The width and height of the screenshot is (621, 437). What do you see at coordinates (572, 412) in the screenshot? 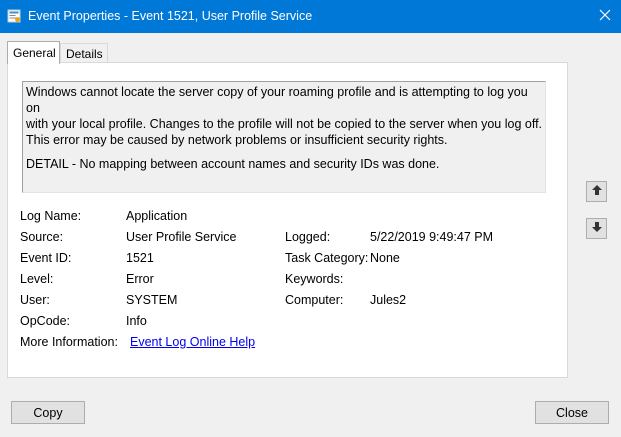
I see `close-button: Close` at bounding box center [572, 412].